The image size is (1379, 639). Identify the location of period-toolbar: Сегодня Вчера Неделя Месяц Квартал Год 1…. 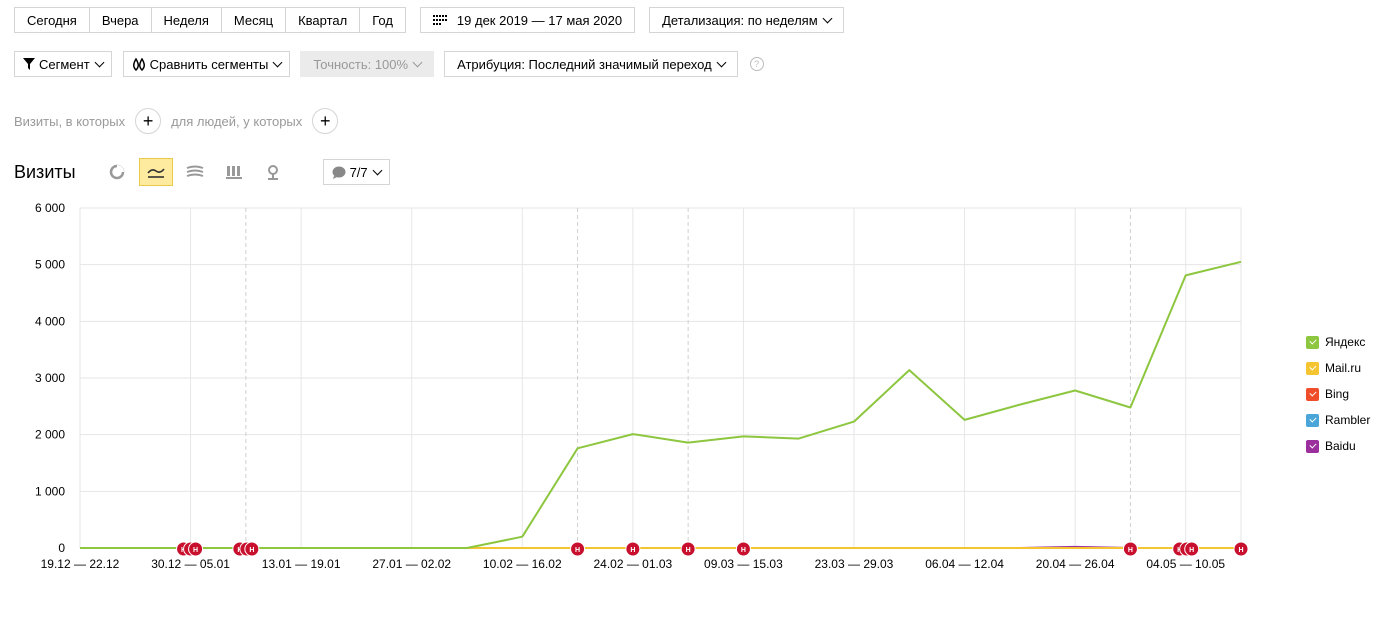
(429, 20).